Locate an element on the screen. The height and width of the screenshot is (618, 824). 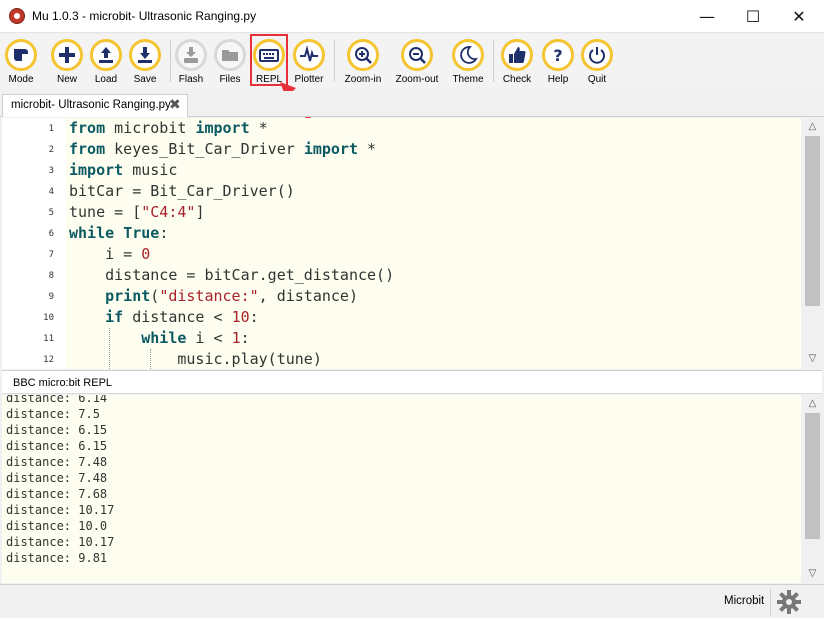
tab-bar: microbit- Ultrasonic Ranging.py ✖ is located at coordinates (412, 104).